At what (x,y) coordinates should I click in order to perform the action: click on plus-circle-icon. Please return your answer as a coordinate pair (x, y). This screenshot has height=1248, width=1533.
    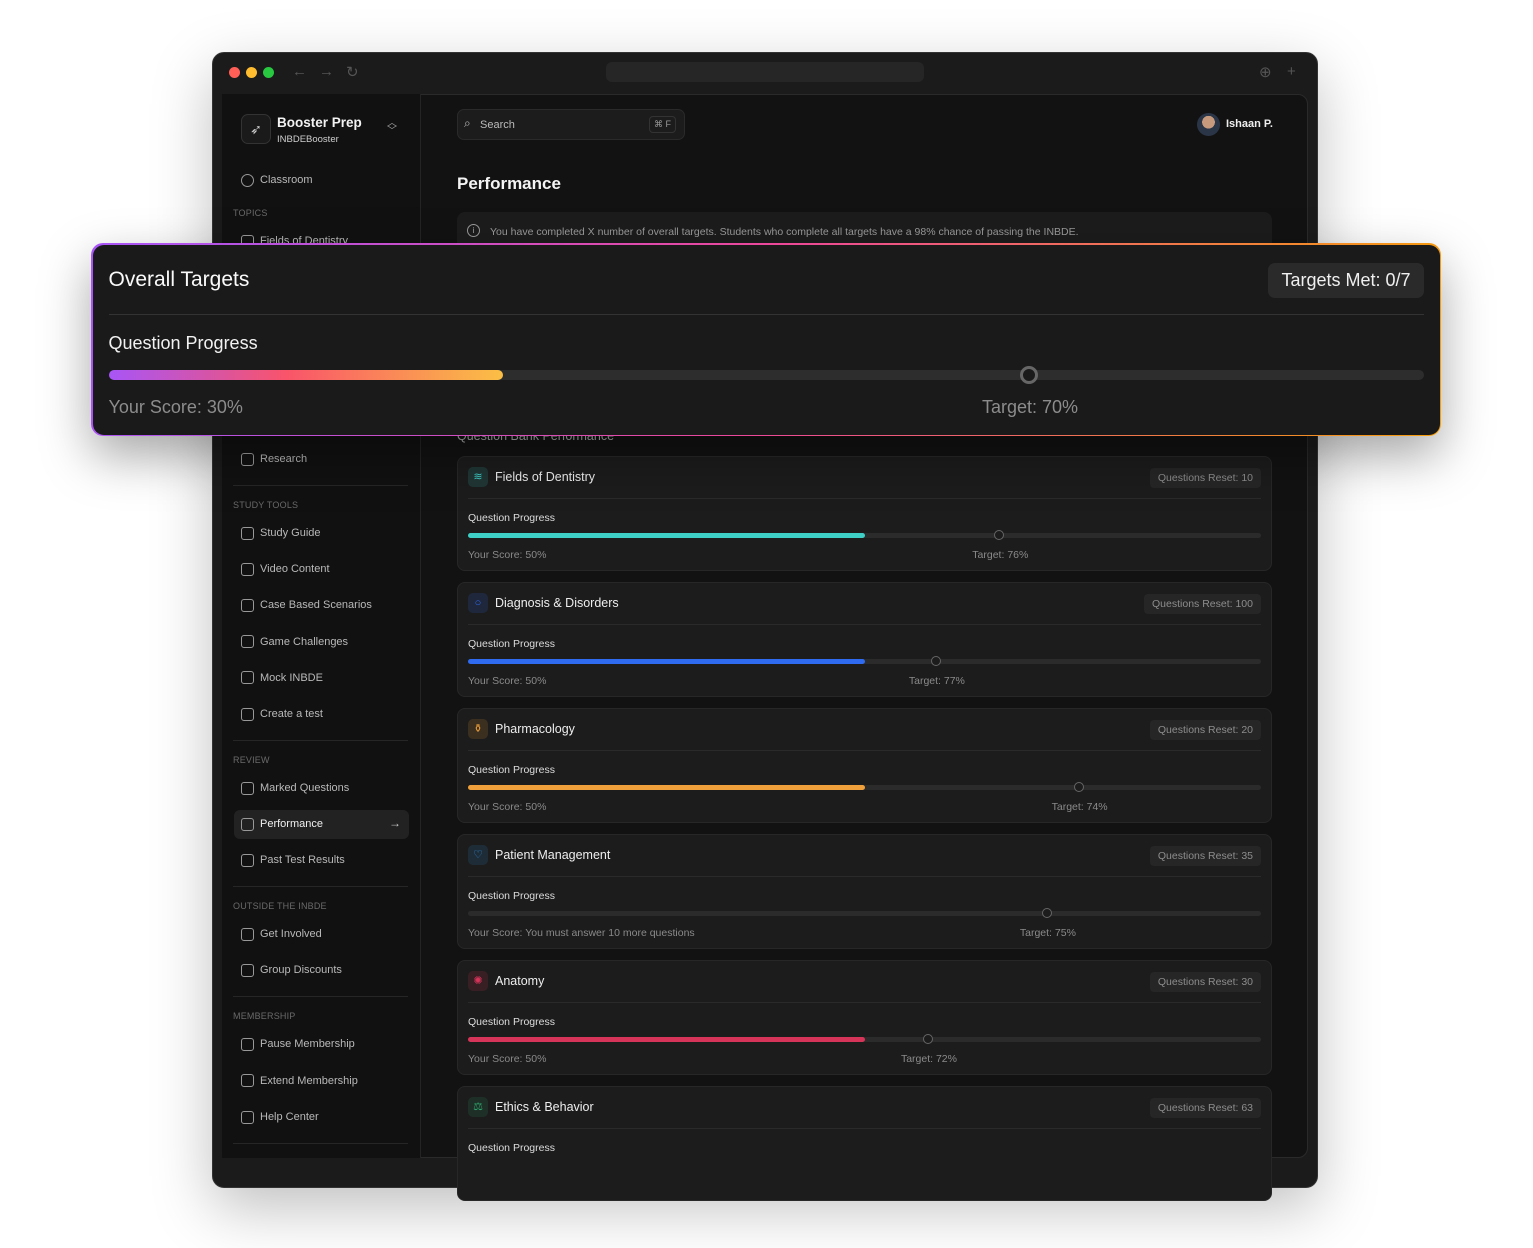
    Looking at the image, I should click on (247, 714).